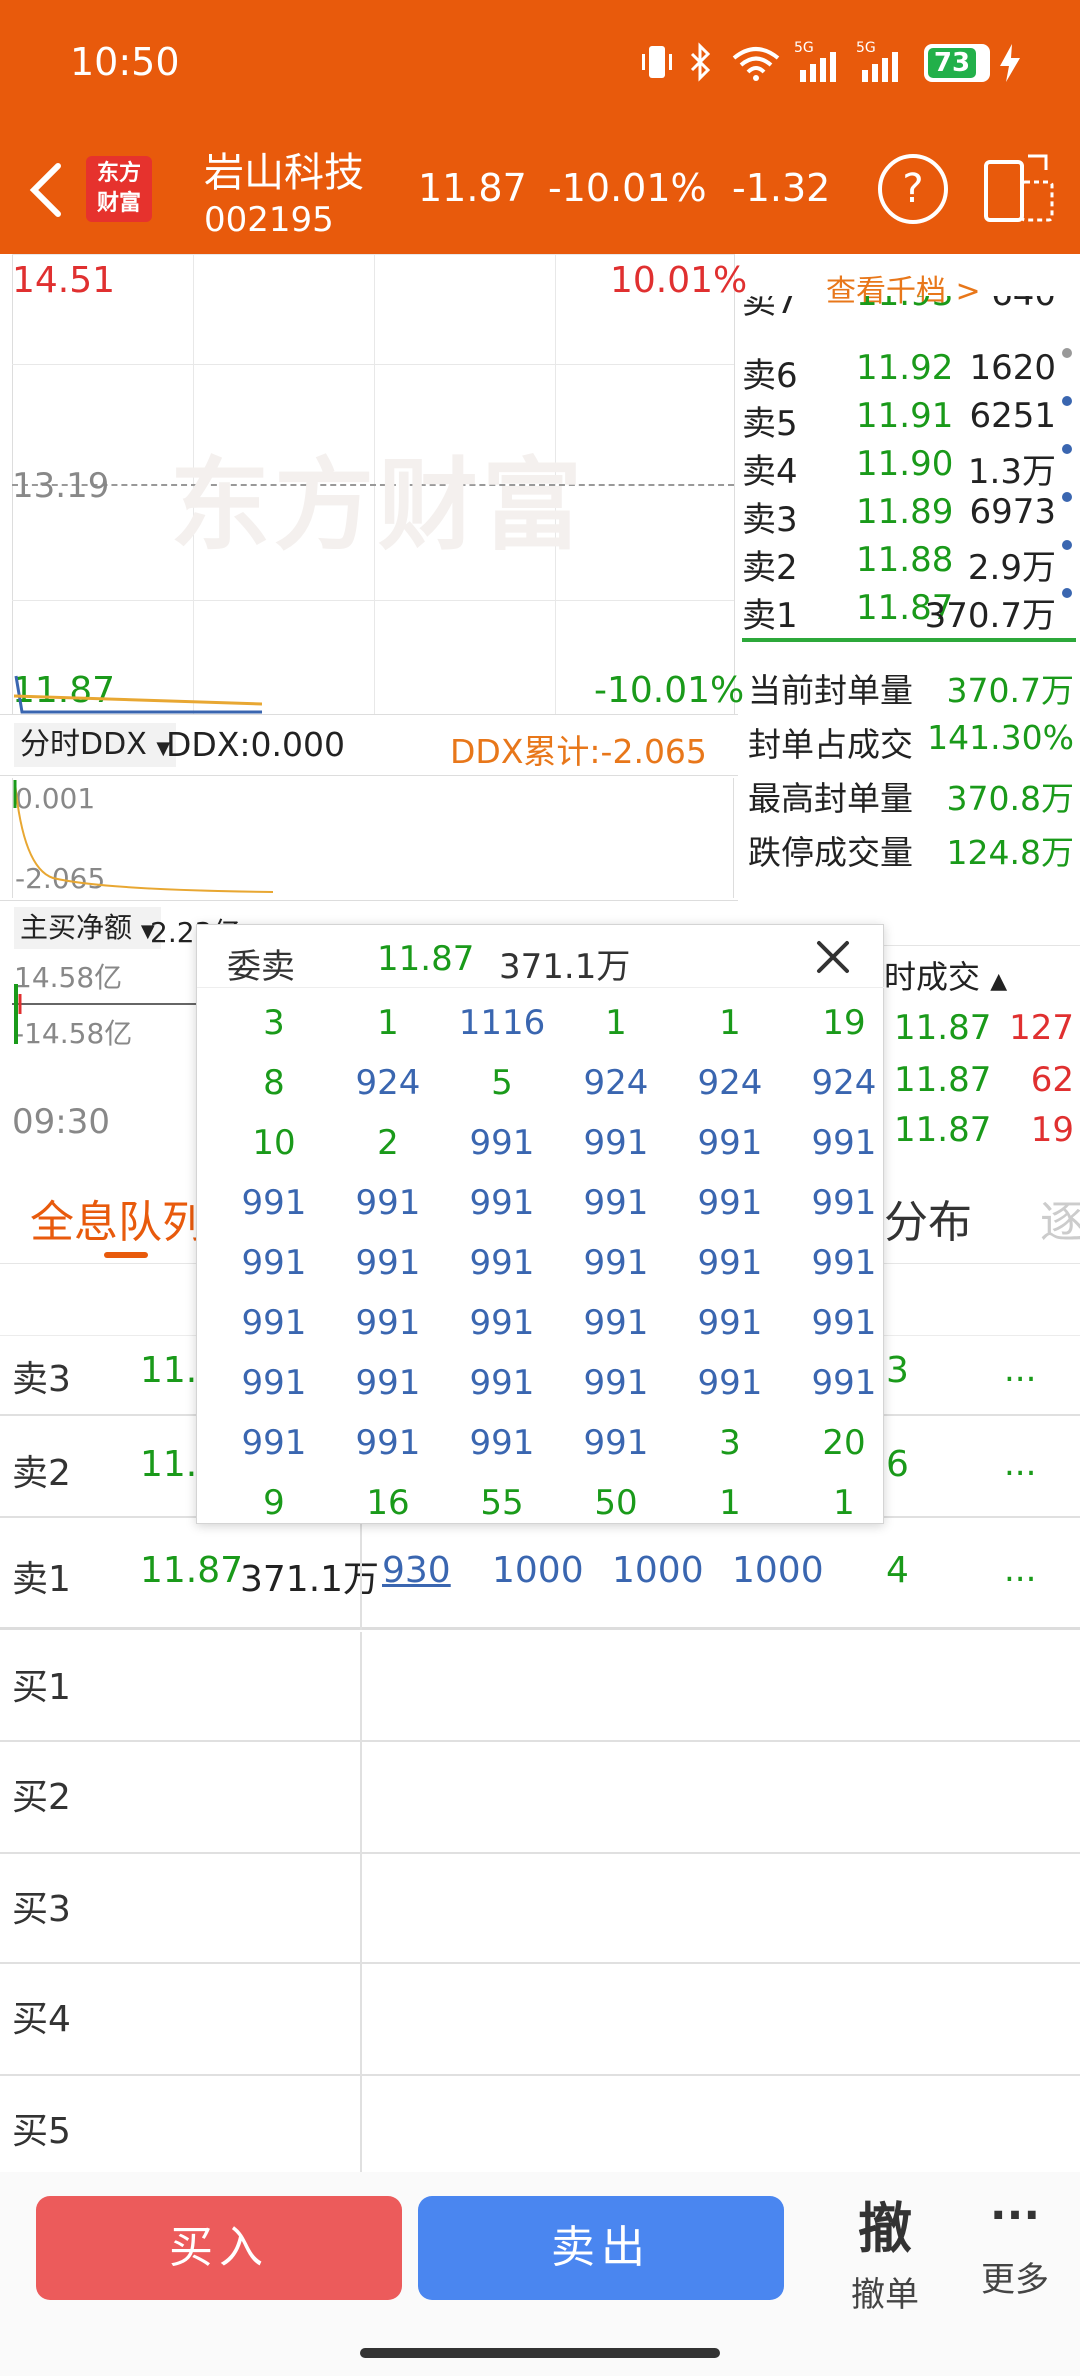 The width and height of the screenshot is (1080, 2376). Describe the element at coordinates (538, 1570) in the screenshot. I see `queue-order-2: 1000` at that location.